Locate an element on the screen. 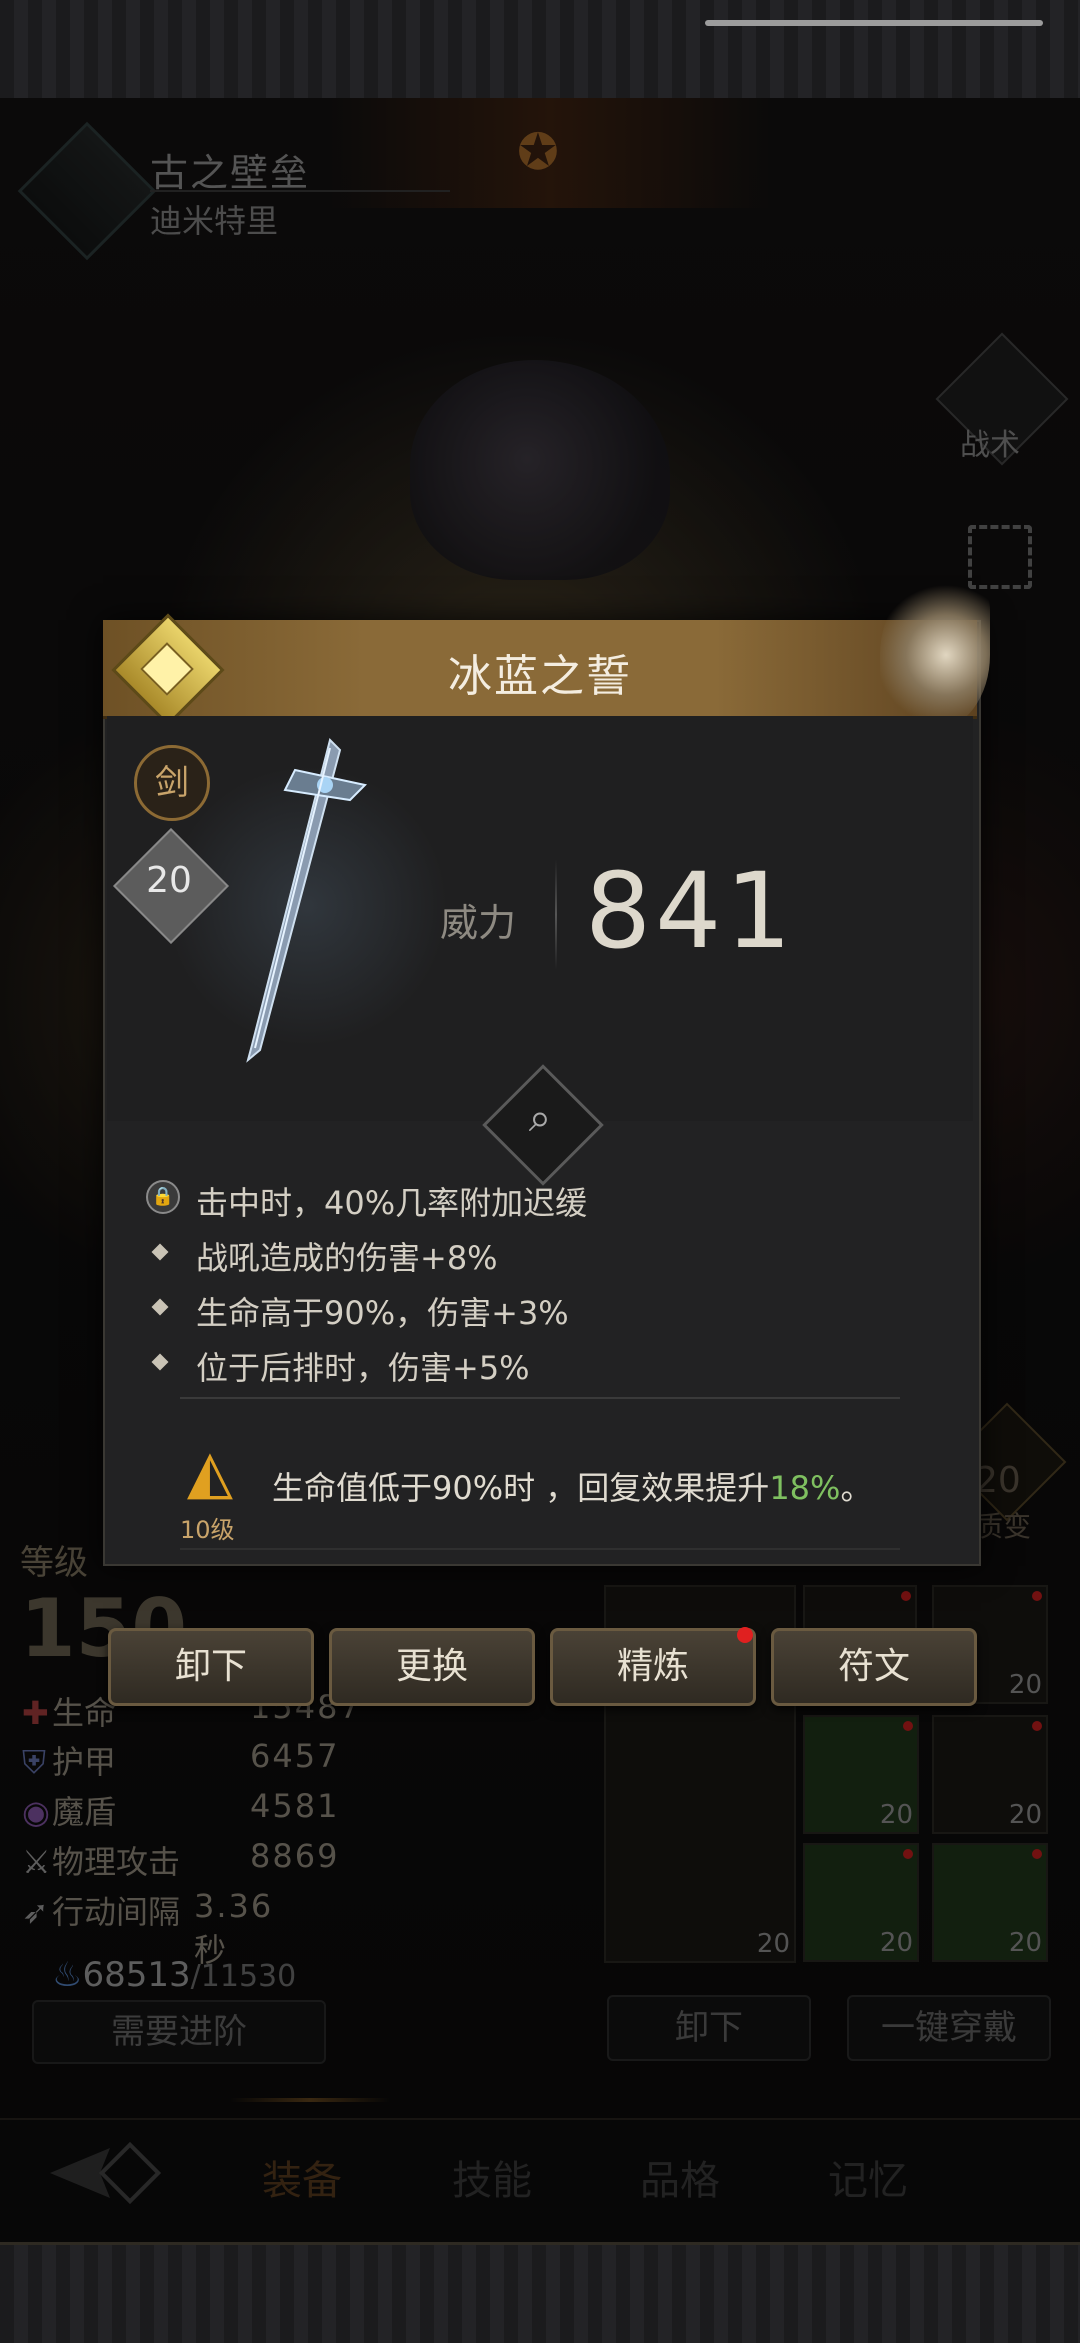  sword-icon is located at coordinates (307, 900).